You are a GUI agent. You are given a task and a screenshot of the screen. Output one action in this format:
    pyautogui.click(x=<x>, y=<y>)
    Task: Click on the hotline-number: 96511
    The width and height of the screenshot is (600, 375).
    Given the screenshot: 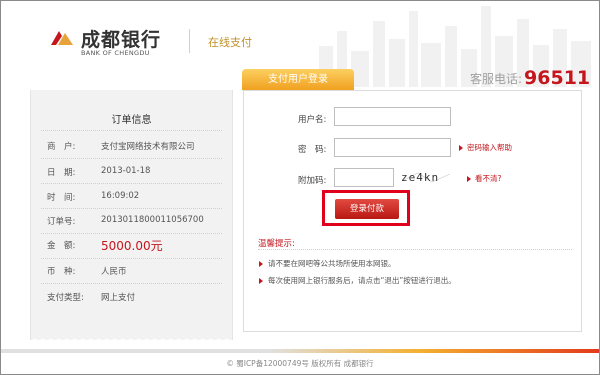 What is the action you would take?
    pyautogui.click(x=557, y=78)
    